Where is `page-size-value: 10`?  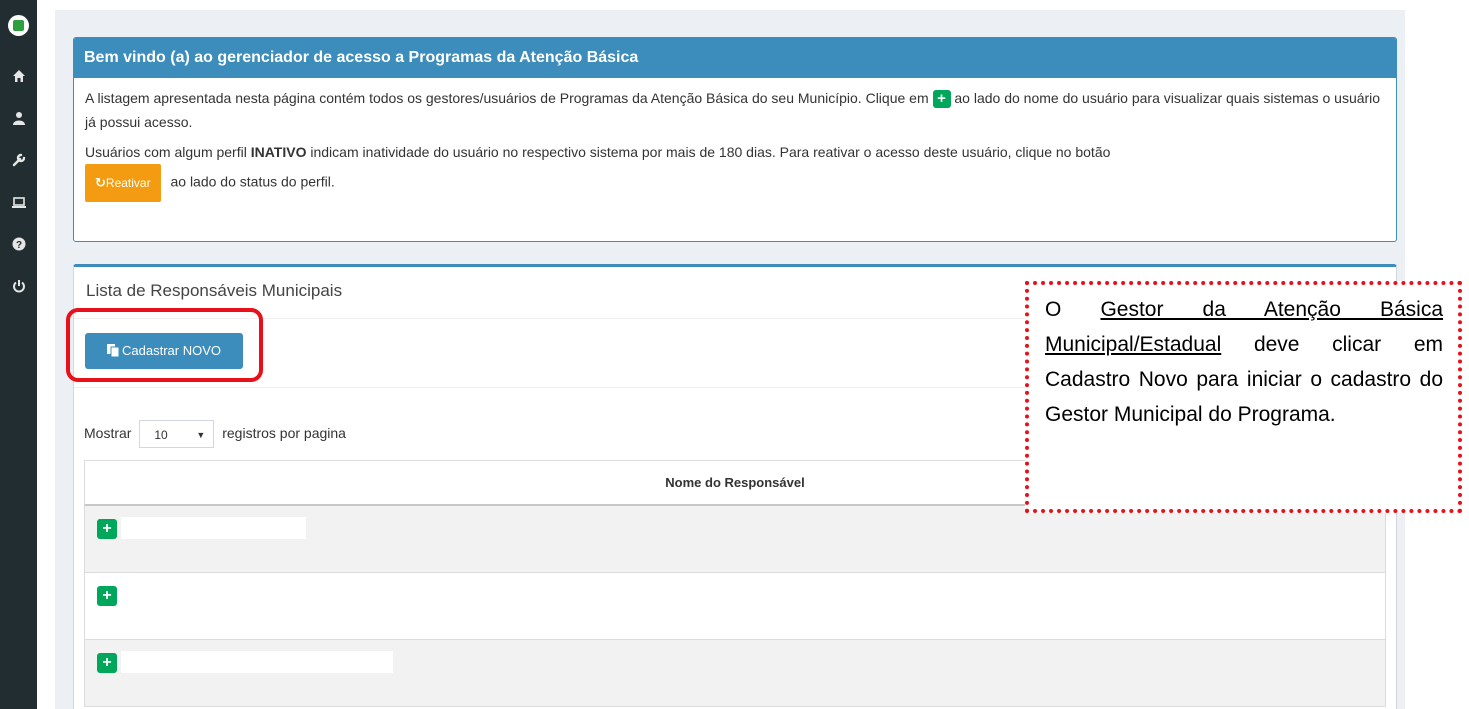
page-size-value: 10 is located at coordinates (161, 435).